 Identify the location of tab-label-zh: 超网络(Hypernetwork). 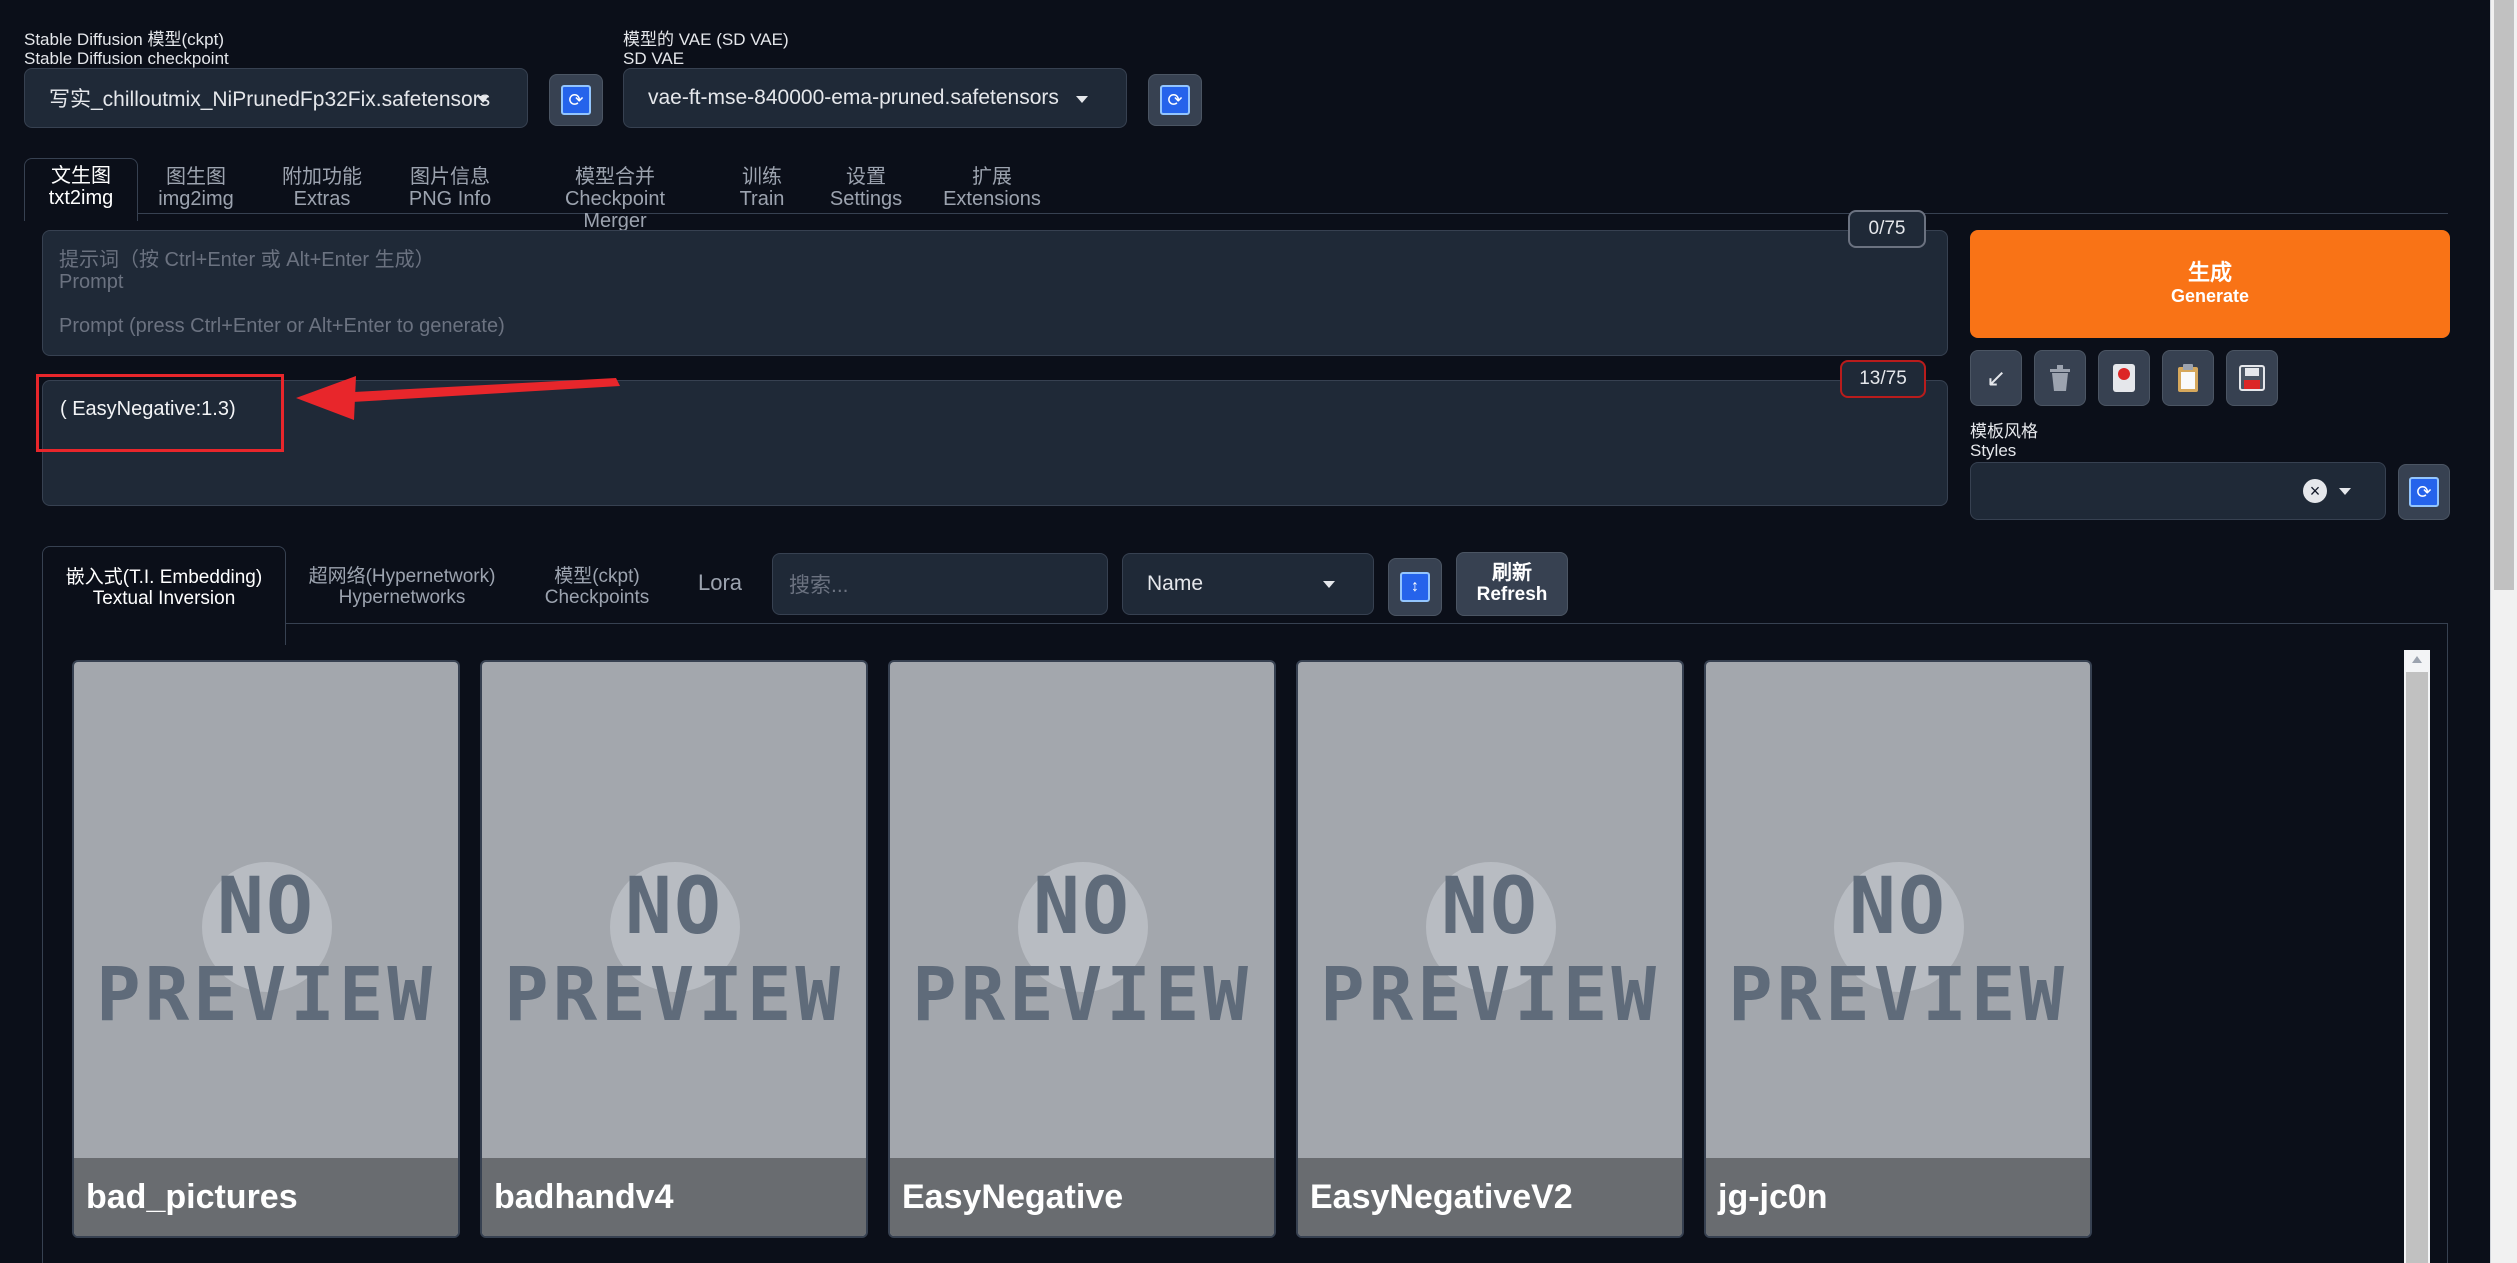
(402, 576).